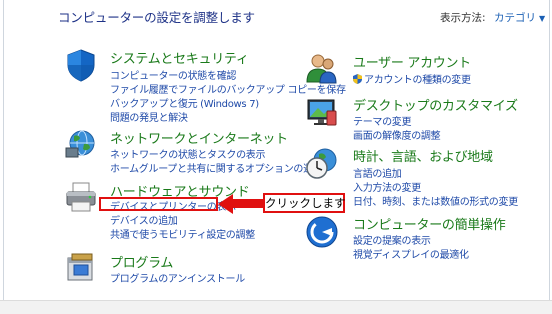  What do you see at coordinates (397, 134) in the screenshot?
I see `link-adjust-resolution: 画面の解像度の調整` at bounding box center [397, 134].